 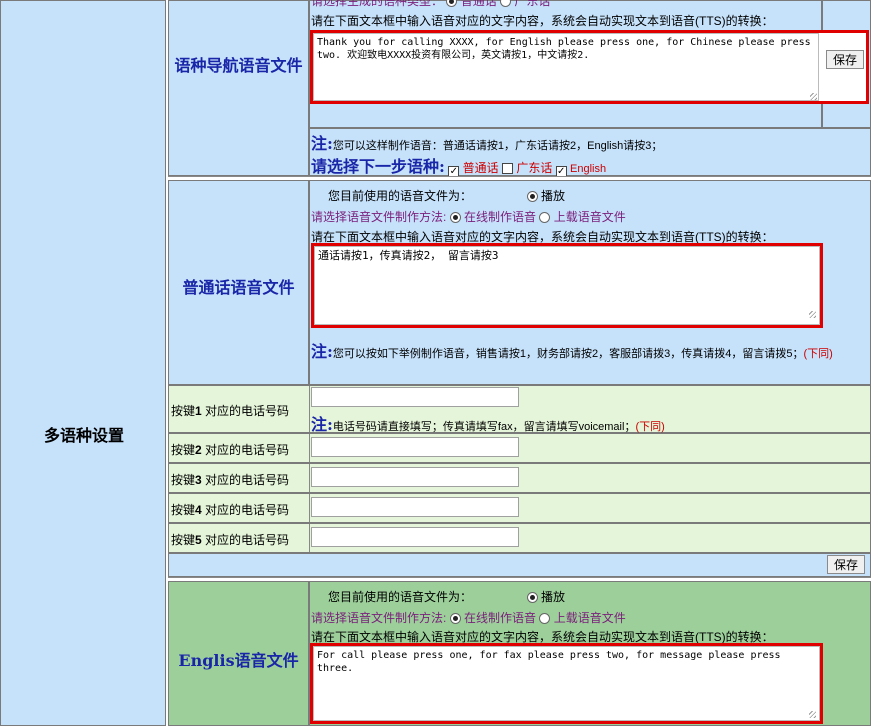 I want to click on english-section-title: Englis语音文件, so click(x=238, y=660).